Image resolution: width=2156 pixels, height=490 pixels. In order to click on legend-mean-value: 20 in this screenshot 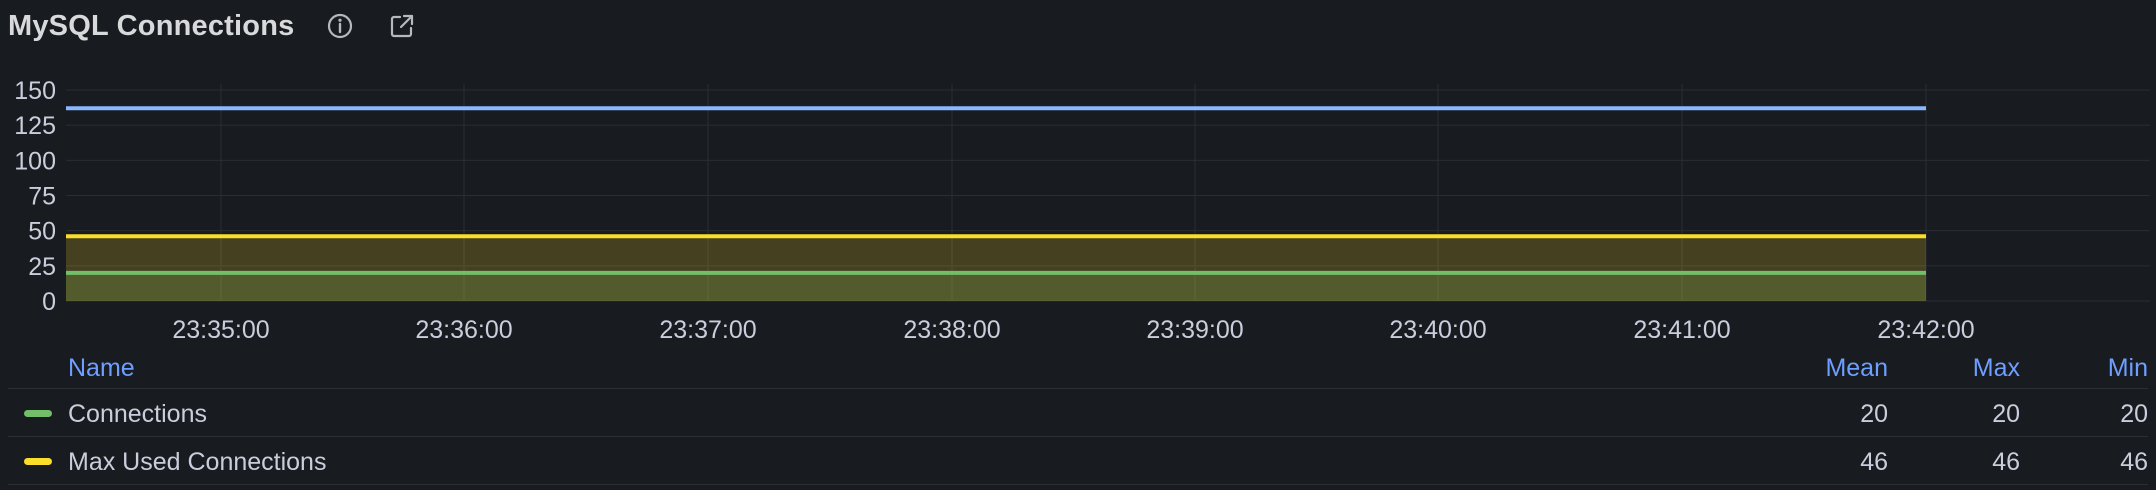, I will do `click(1874, 414)`.